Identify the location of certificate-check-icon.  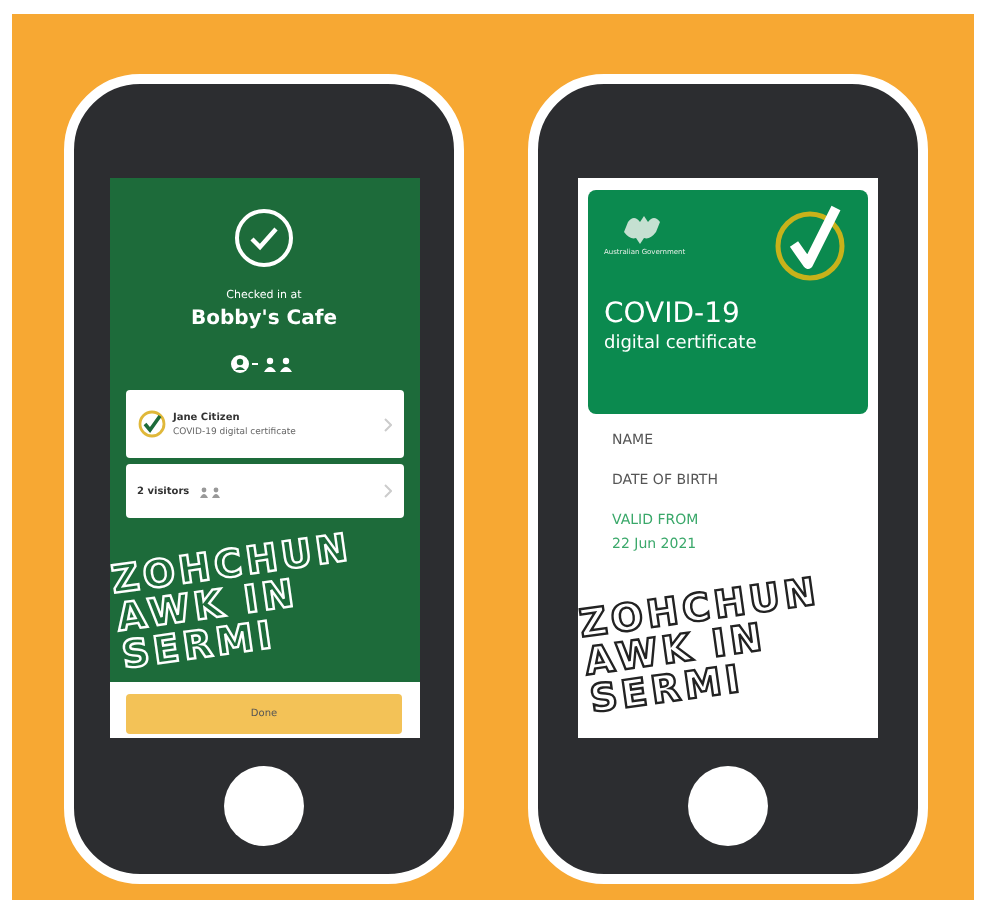
(151, 424).